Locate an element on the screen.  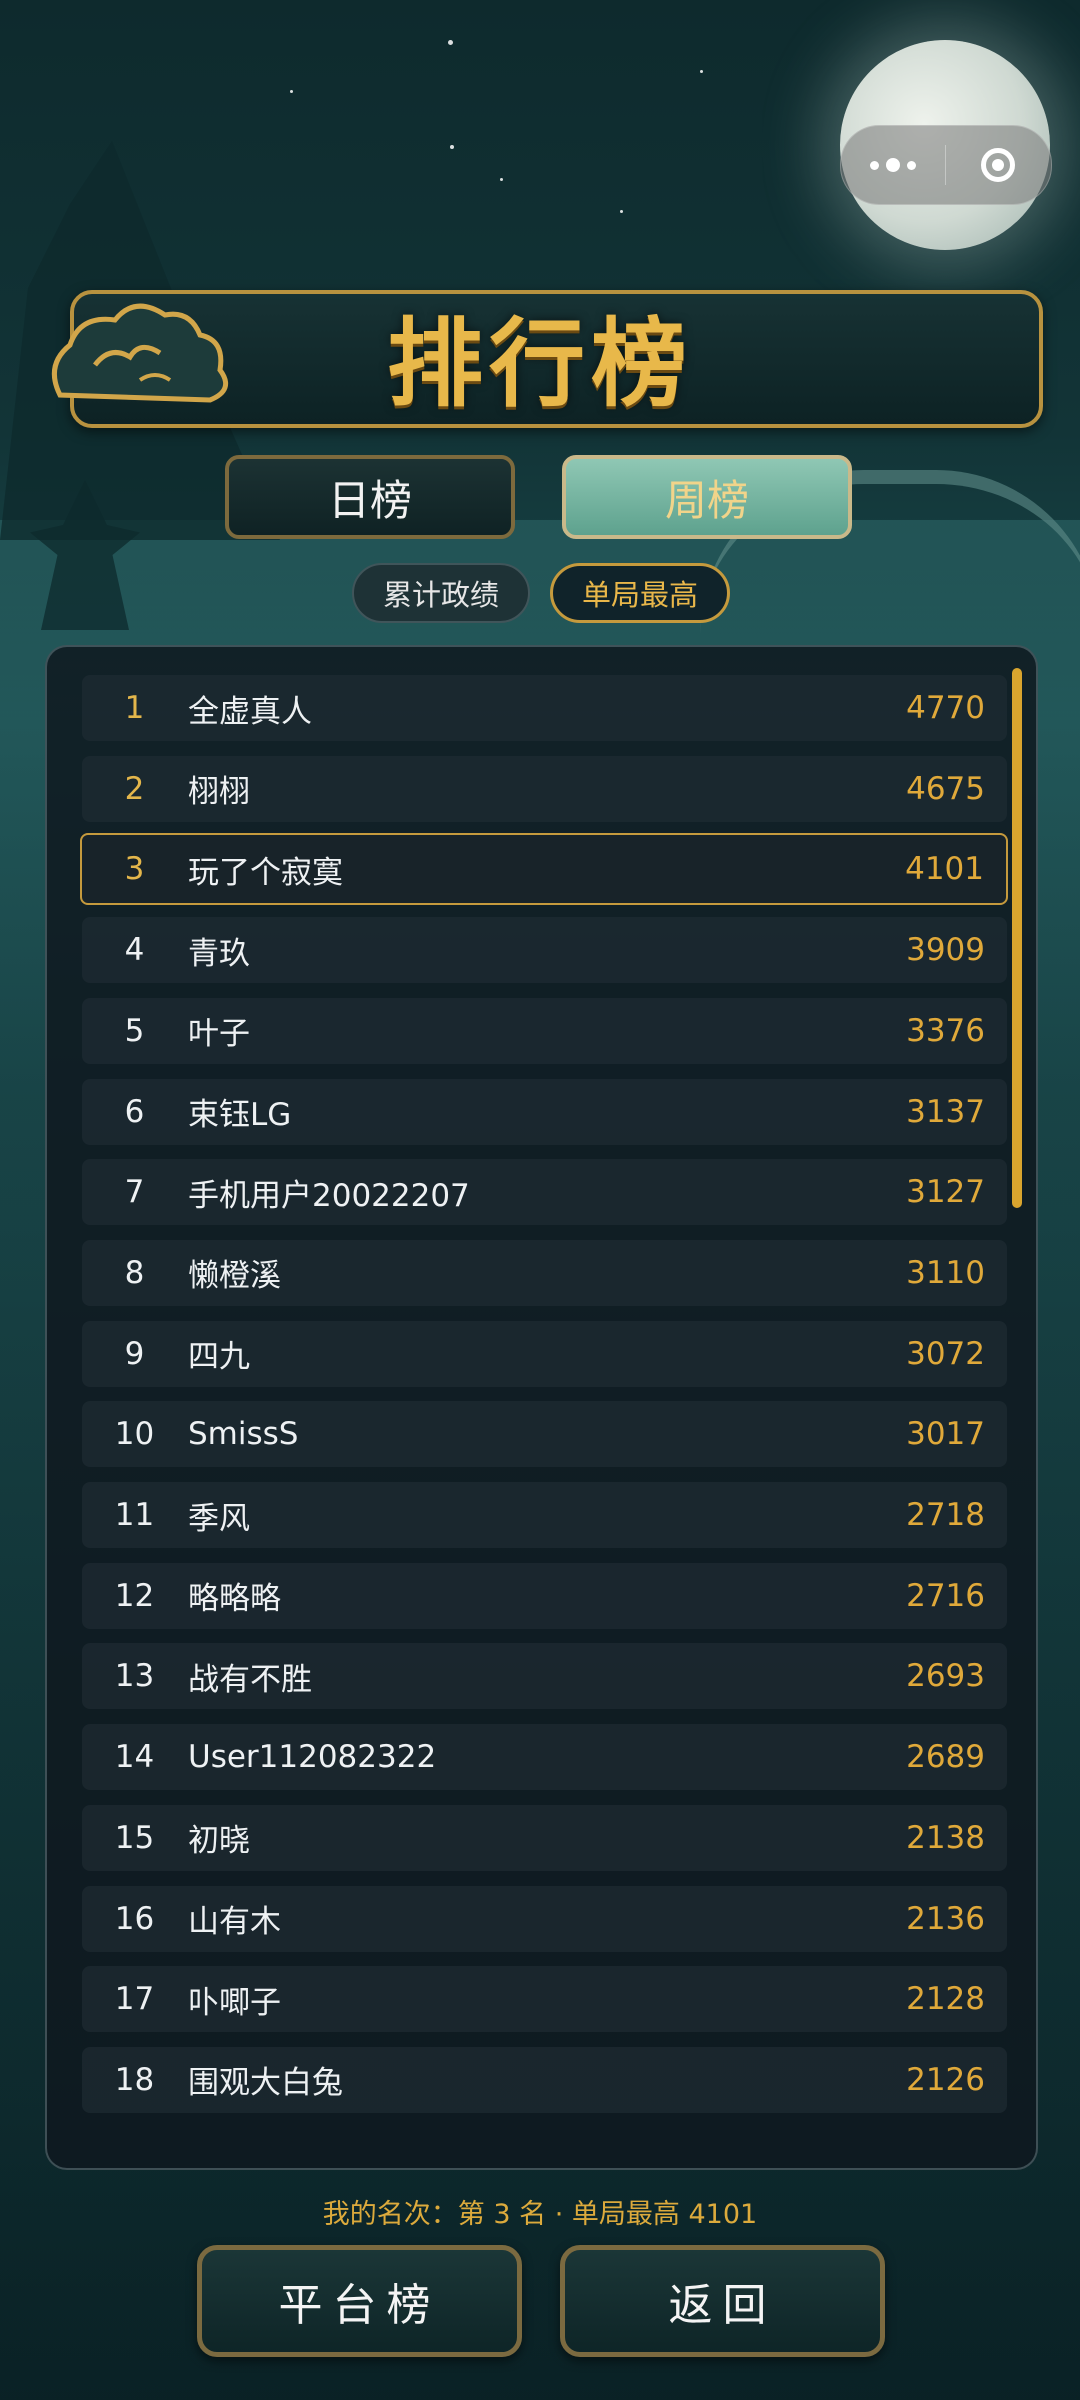
player-score: 3909 is located at coordinates (945, 950).